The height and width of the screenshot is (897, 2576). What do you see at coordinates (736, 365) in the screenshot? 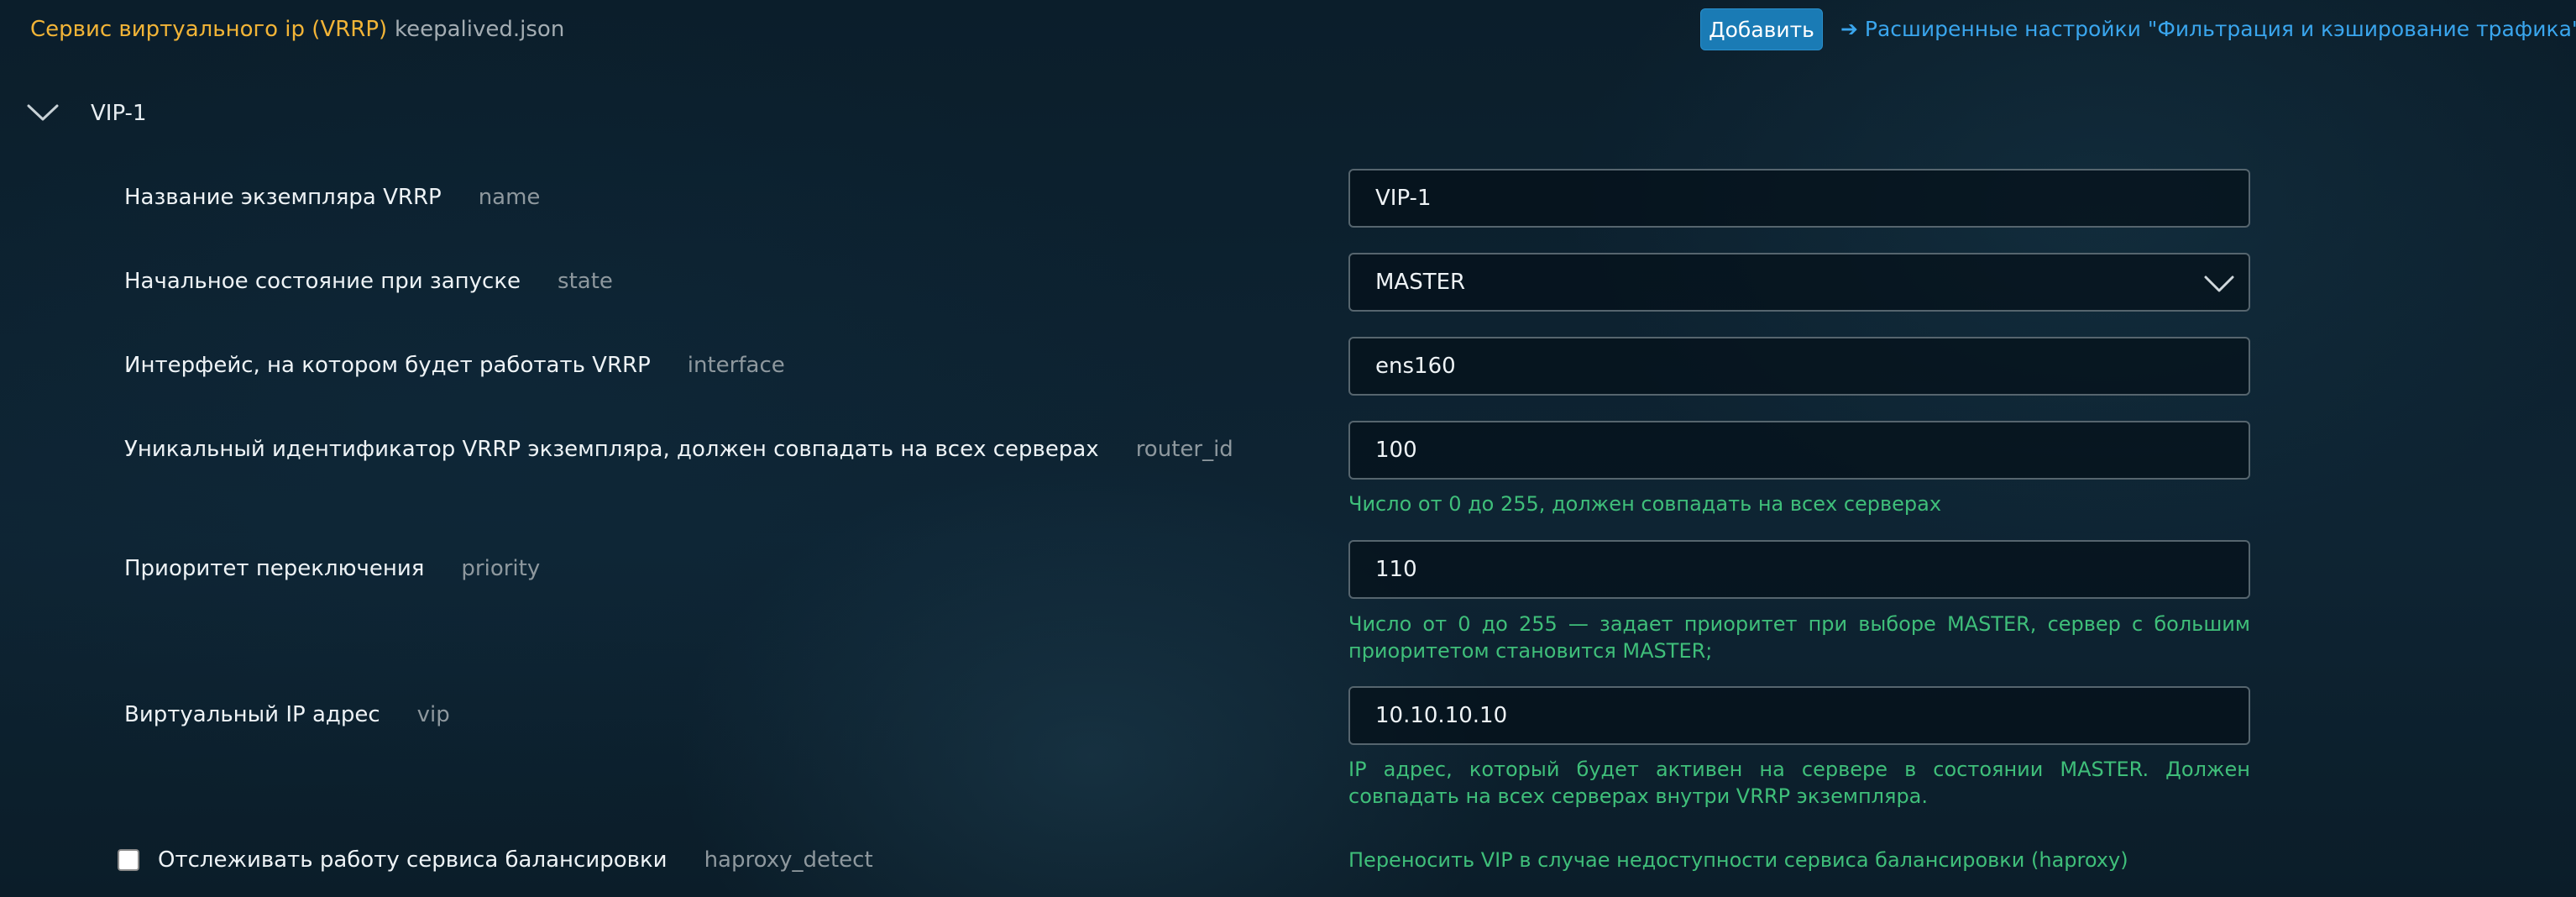
I see `interface-key: interface` at bounding box center [736, 365].